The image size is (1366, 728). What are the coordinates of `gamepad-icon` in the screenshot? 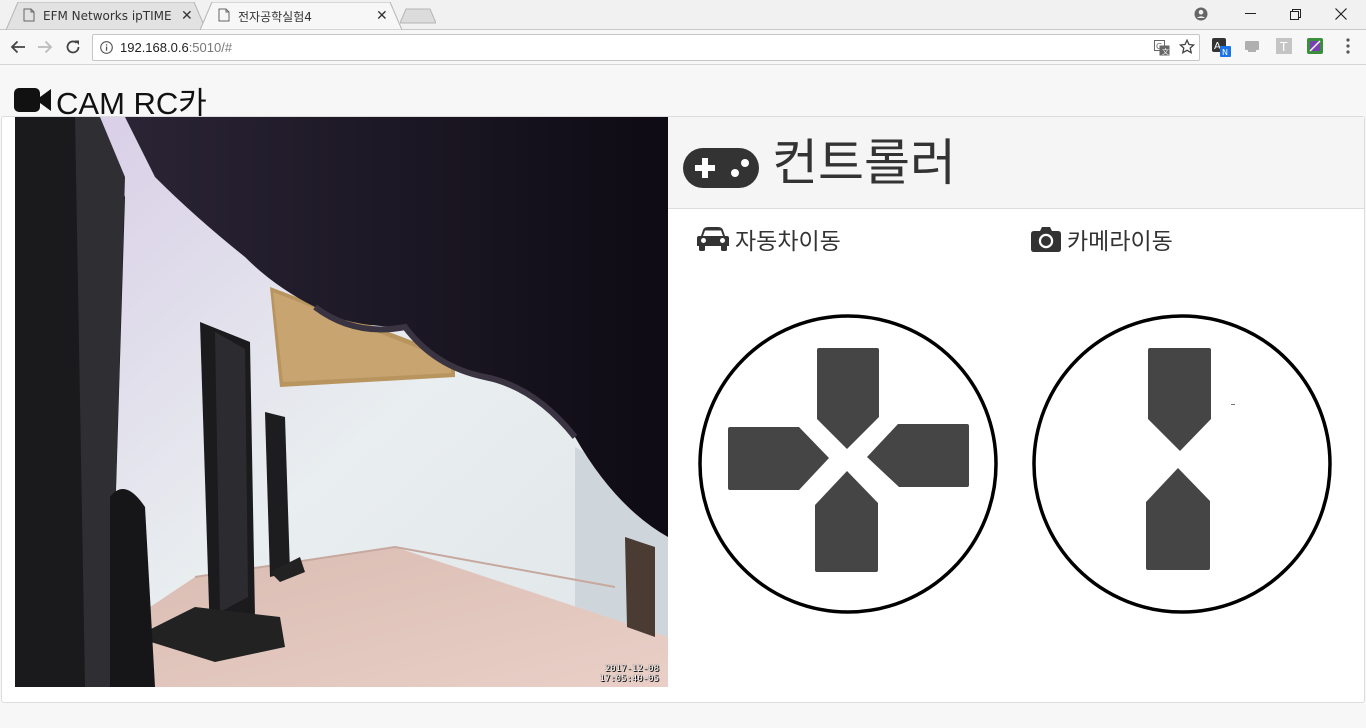 It's located at (721, 170).